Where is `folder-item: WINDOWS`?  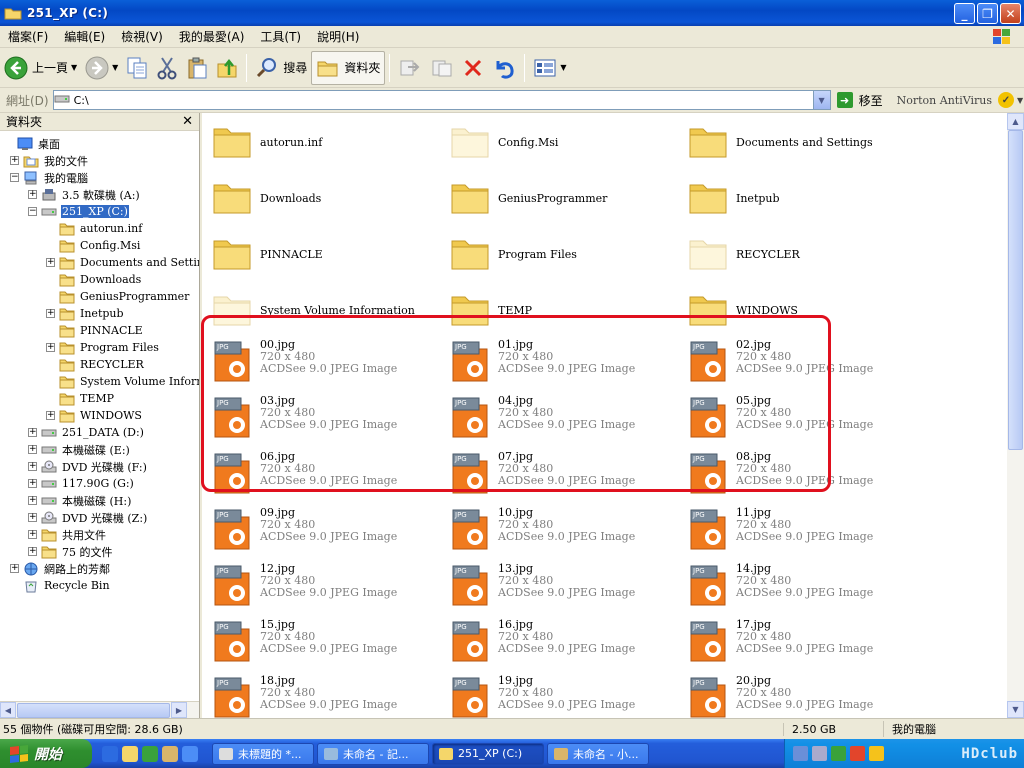
folder-item: WINDOWS is located at coordinates (798, 314).